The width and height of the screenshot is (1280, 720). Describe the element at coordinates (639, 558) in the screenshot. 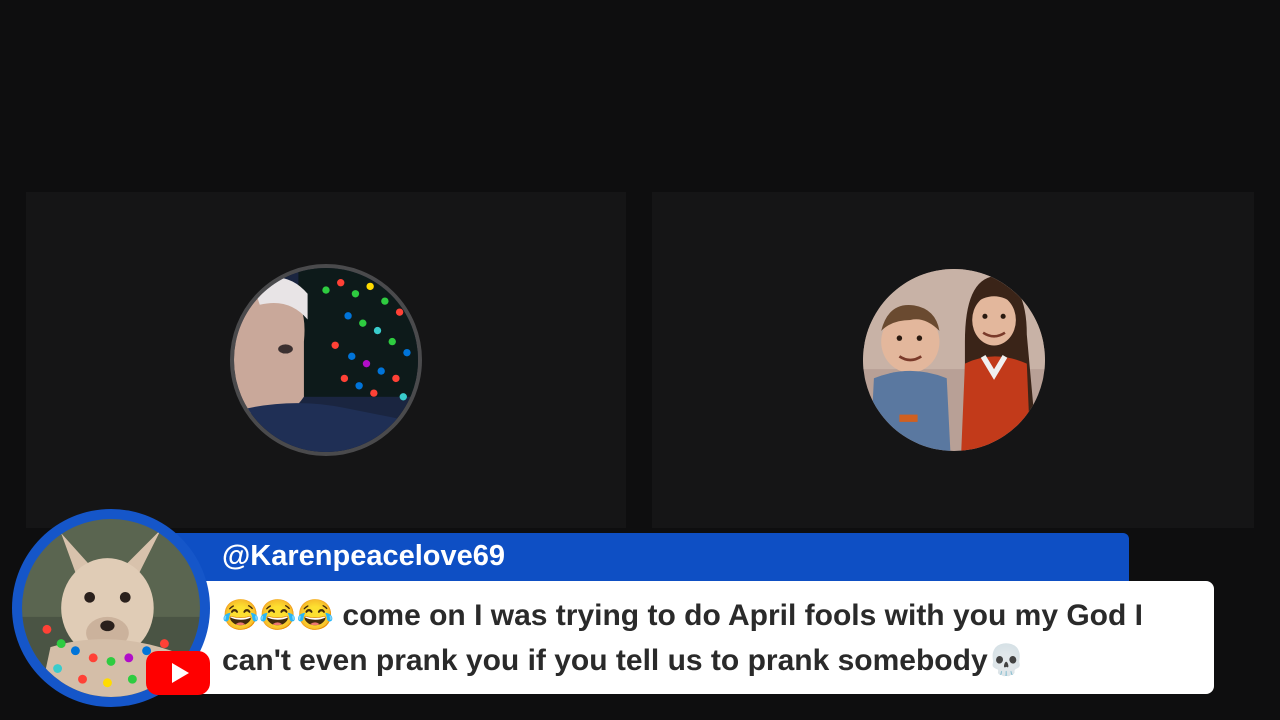

I see `comment-name-bar: @Karenpeacelove69` at that location.